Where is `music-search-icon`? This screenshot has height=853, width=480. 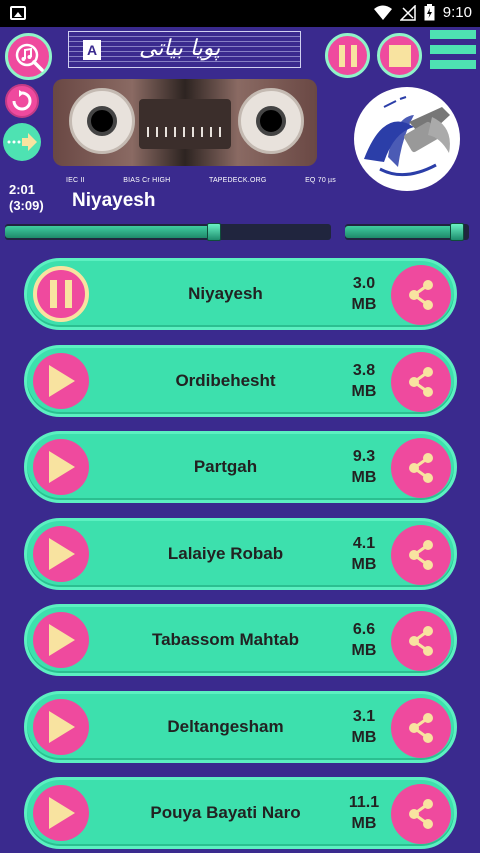 music-search-icon is located at coordinates (29, 57).